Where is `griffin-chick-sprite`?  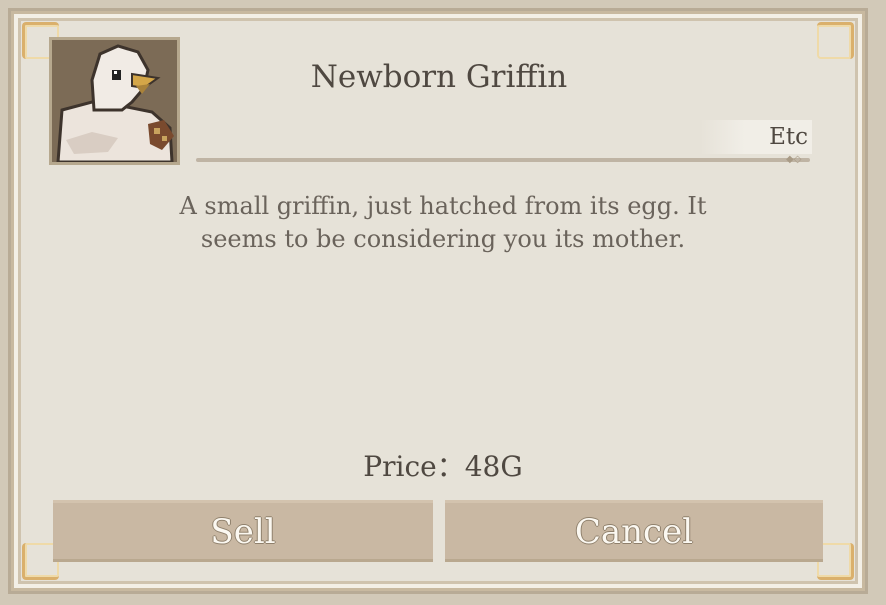
griffin-chick-sprite is located at coordinates (114, 101).